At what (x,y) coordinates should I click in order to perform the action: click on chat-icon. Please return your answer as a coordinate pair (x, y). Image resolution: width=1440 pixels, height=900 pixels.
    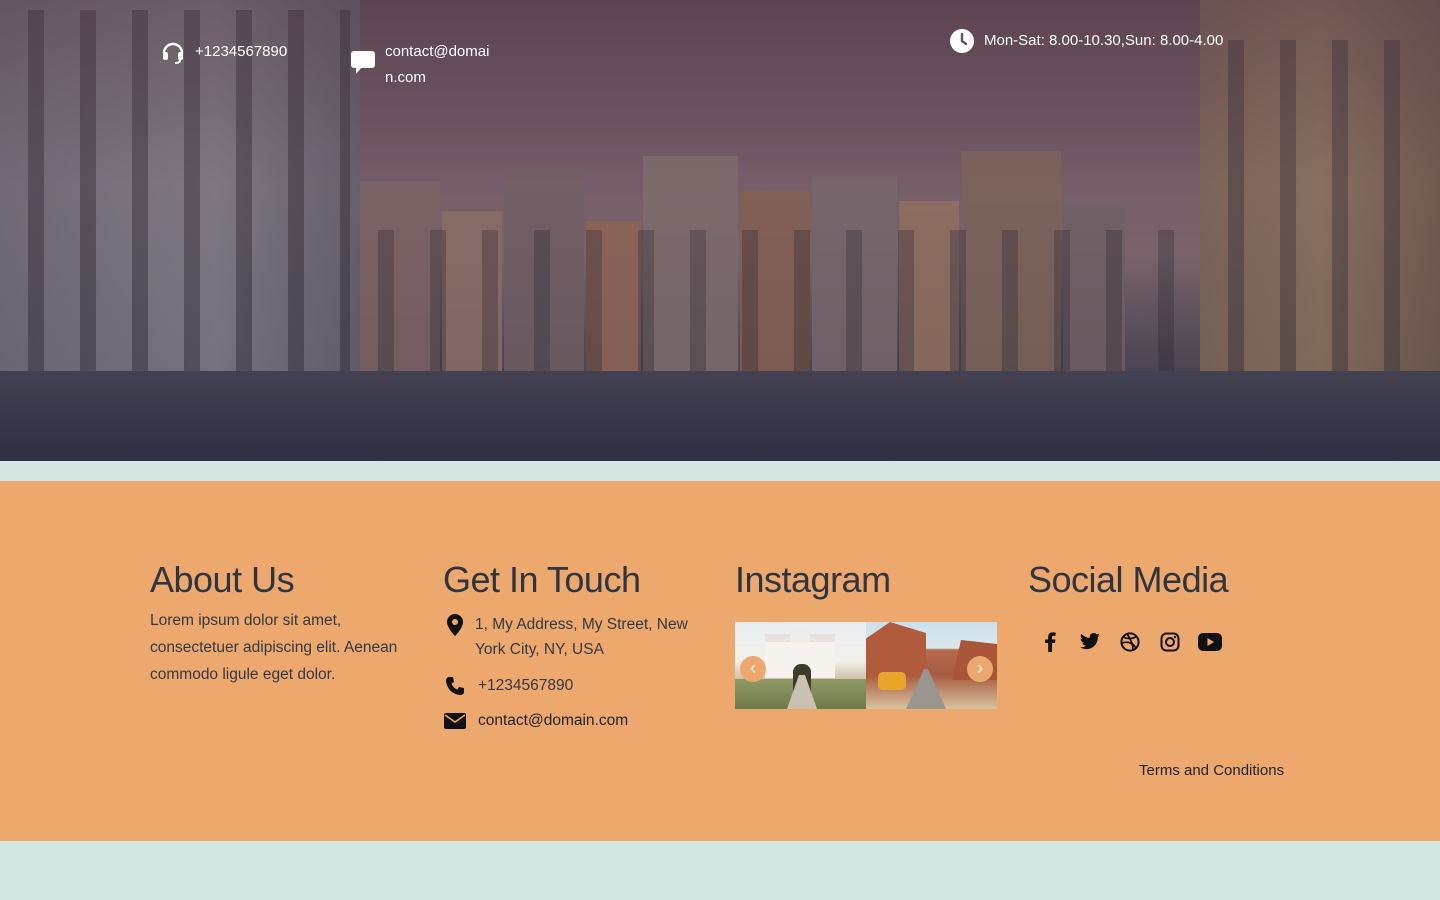
    Looking at the image, I should click on (363, 62).